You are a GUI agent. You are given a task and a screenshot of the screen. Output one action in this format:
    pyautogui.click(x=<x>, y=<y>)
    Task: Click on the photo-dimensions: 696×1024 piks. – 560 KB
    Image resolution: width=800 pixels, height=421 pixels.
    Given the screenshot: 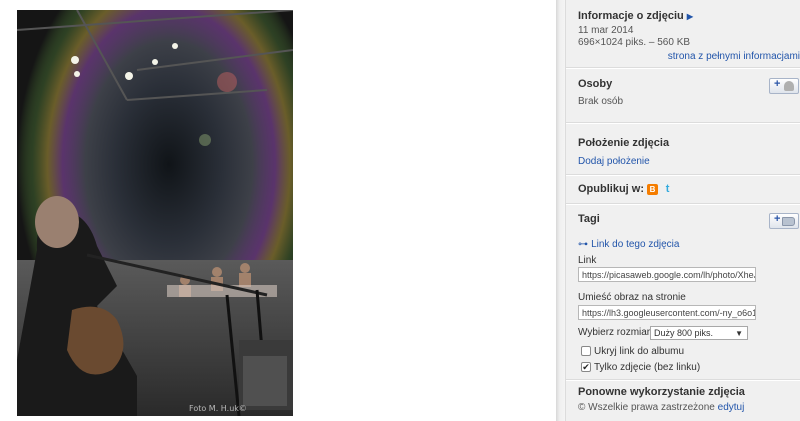 What is the action you would take?
    pyautogui.click(x=634, y=42)
    